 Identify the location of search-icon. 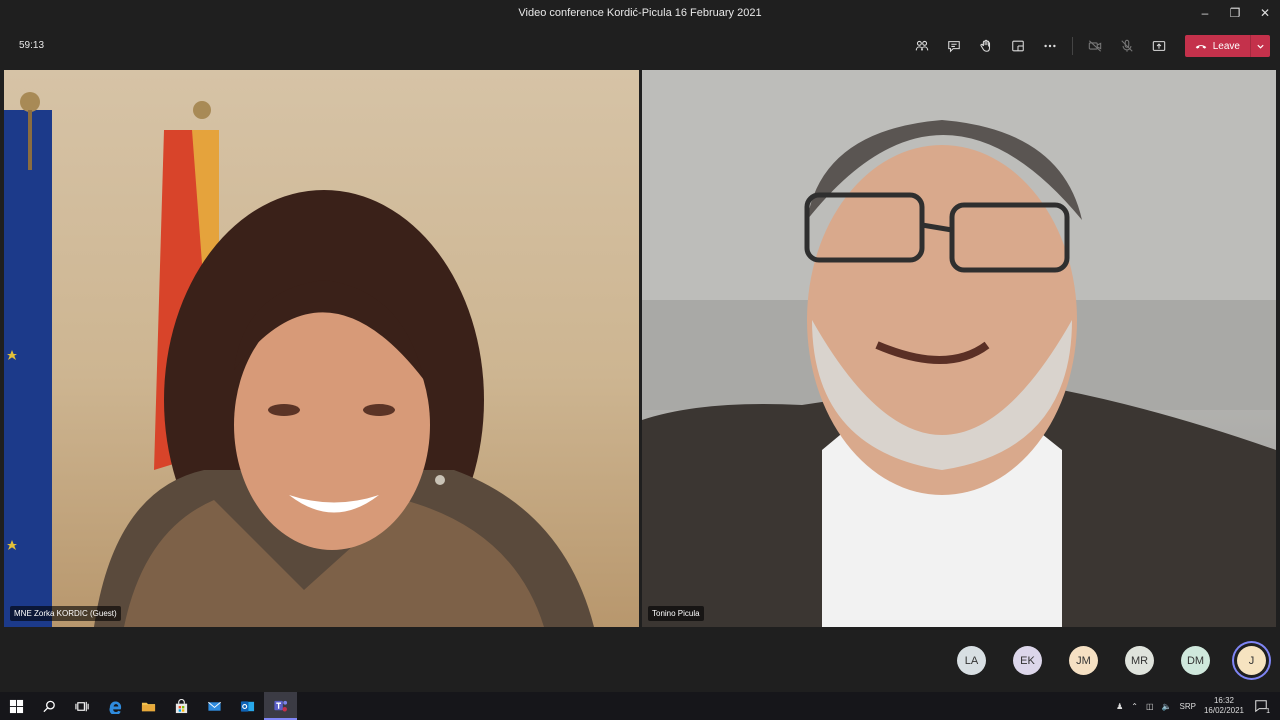
(49, 706).